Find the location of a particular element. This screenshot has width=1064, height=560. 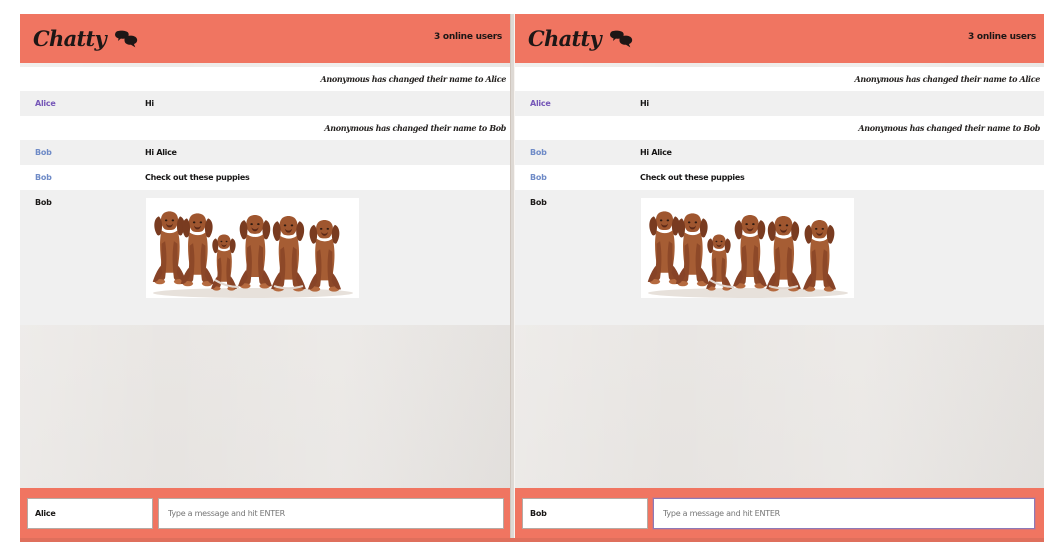

bottom-edge is located at coordinates (532, 540).